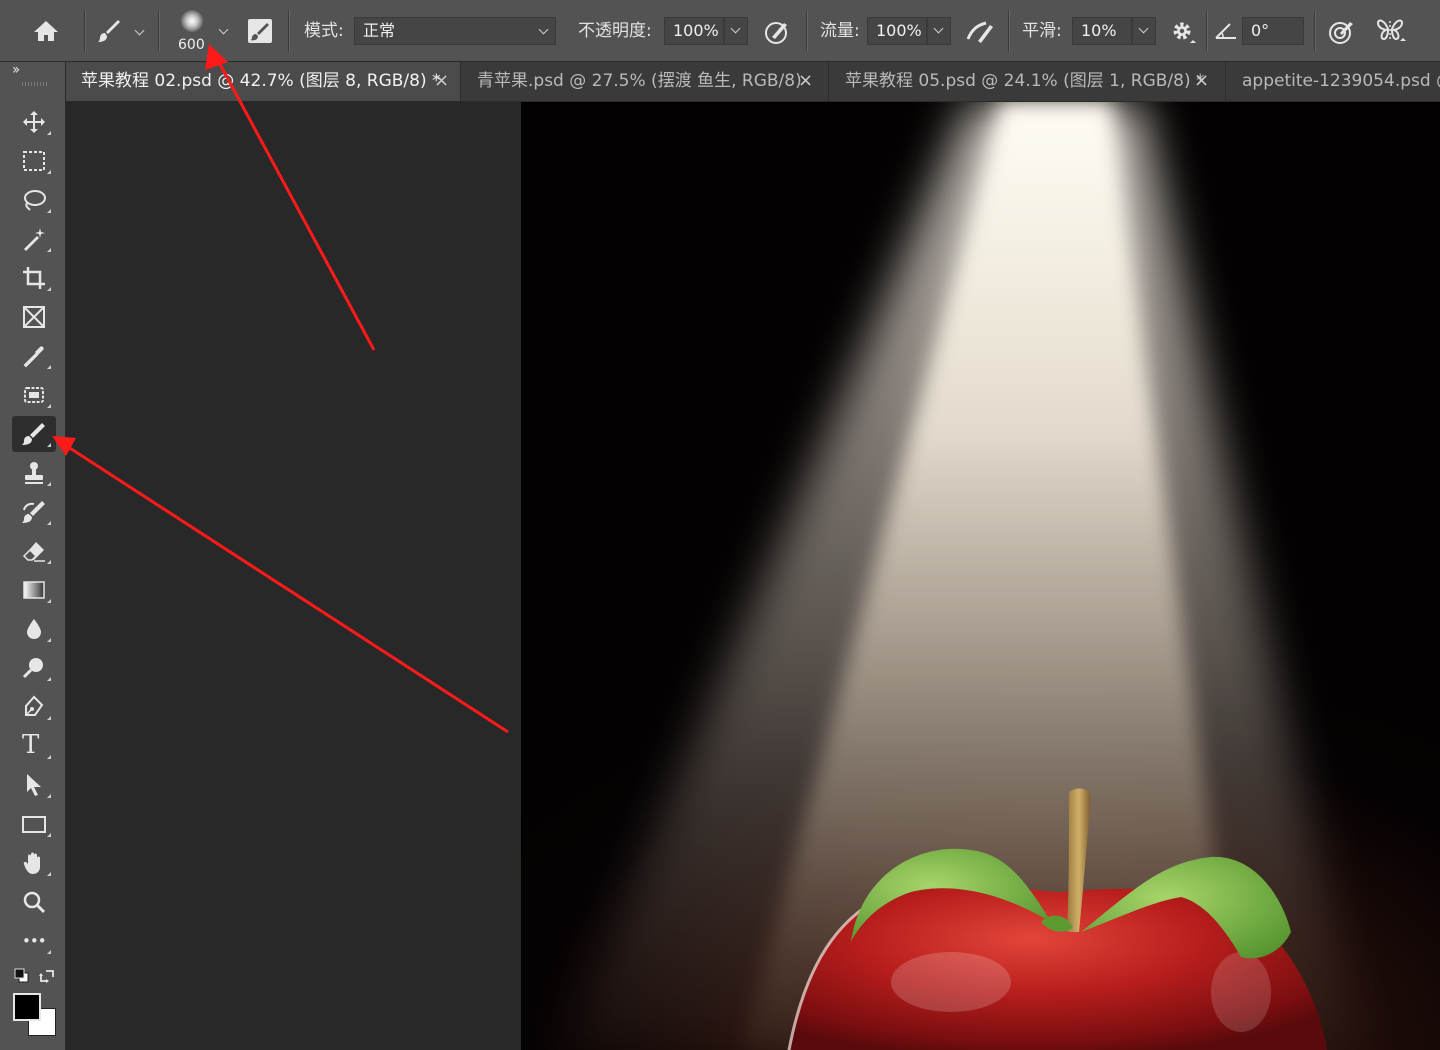 The image size is (1440, 1050). Describe the element at coordinates (694, 31) in the screenshot. I see `opacity-input: 100%` at that location.